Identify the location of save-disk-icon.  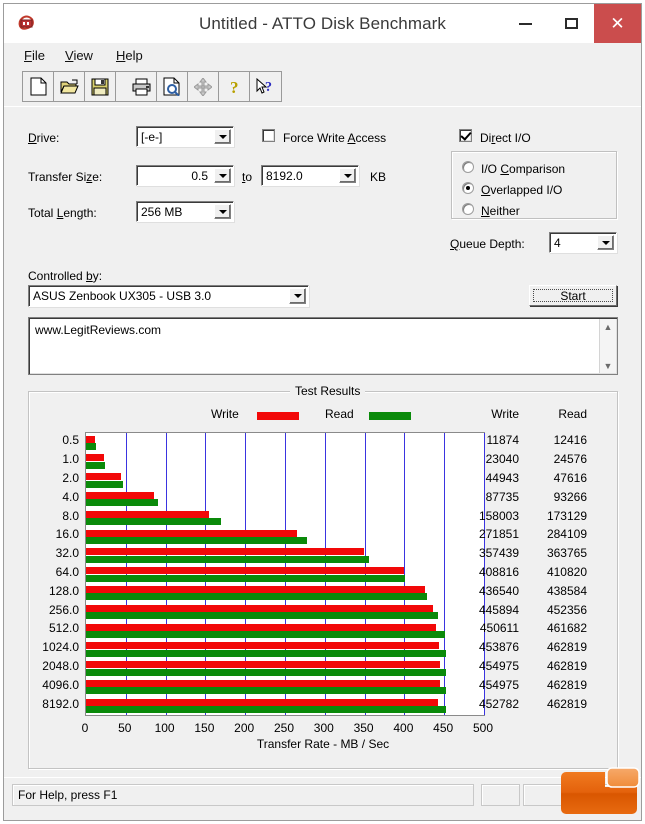
(100, 86).